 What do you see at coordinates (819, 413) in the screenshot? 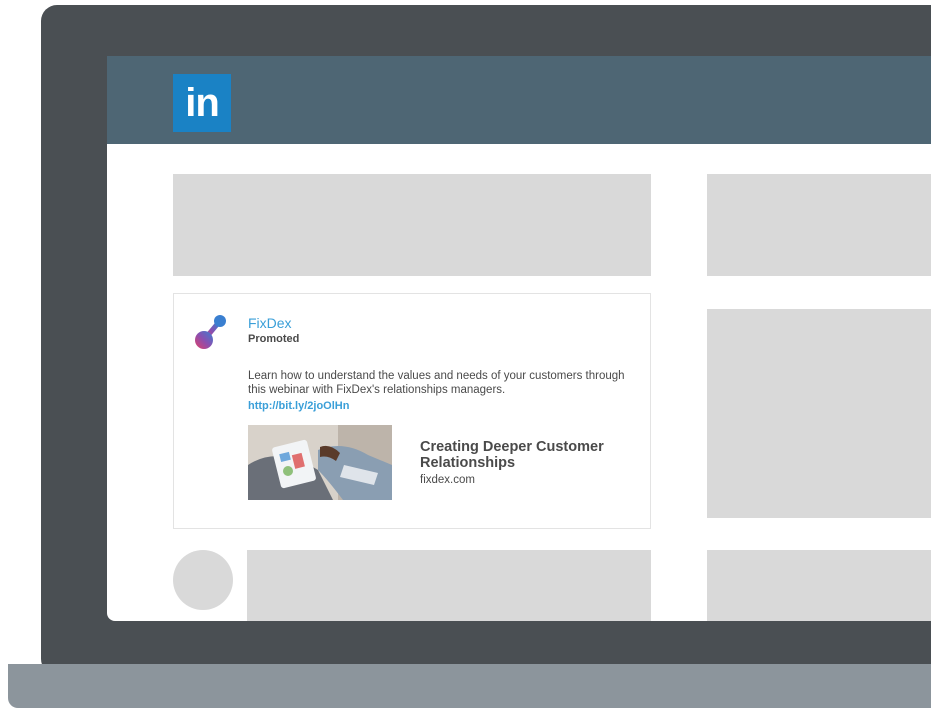
I see `placeholder-block-mid-right` at bounding box center [819, 413].